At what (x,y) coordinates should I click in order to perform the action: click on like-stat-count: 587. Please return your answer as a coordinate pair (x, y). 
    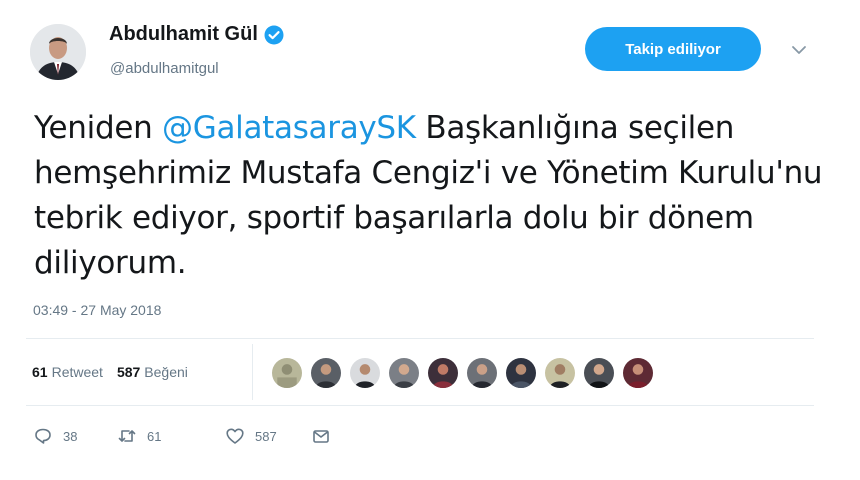
    Looking at the image, I should click on (128, 372).